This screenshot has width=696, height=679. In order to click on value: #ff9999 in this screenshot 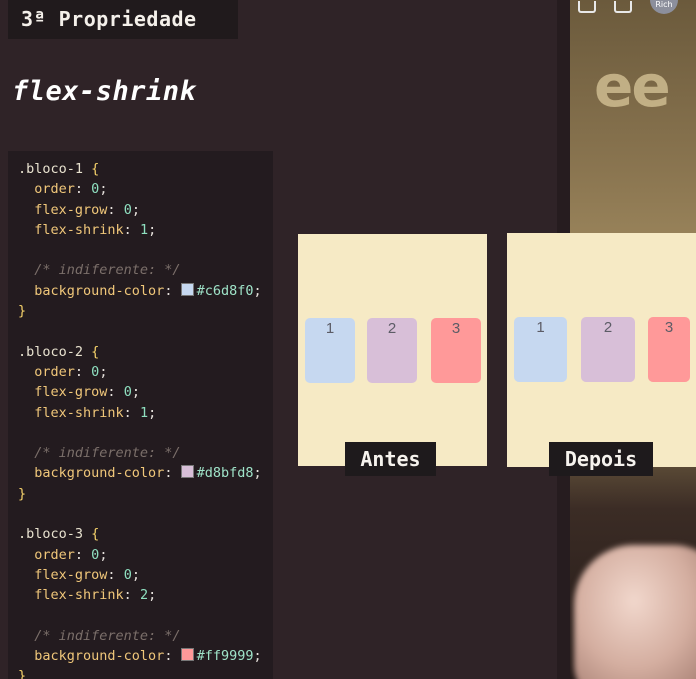, I will do `click(225, 656)`.